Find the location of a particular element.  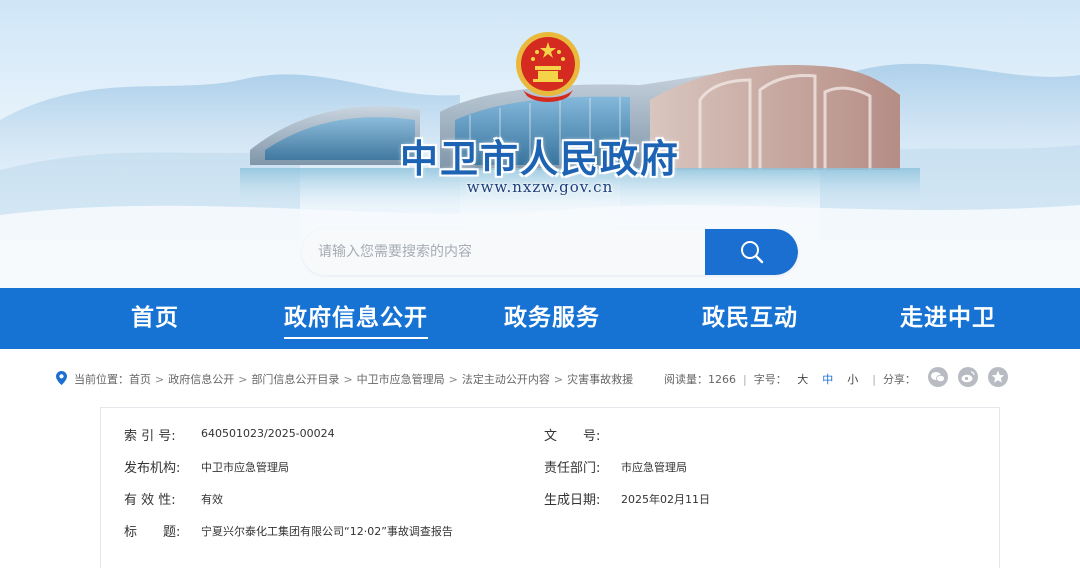

nav-citizen-interaction: 政民互动 is located at coordinates (750, 318).